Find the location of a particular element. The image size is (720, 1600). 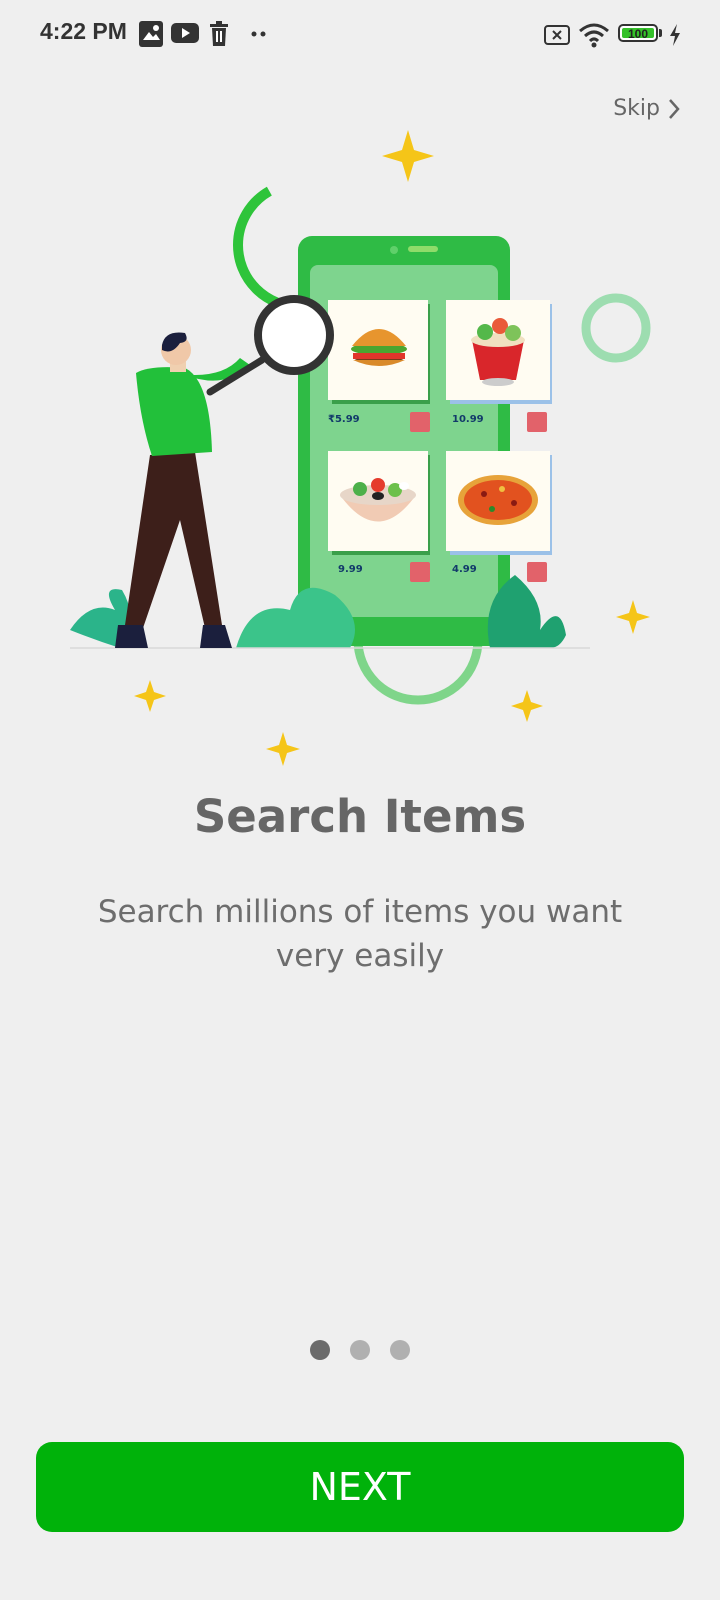

trash-icon is located at coordinates (219, 33).